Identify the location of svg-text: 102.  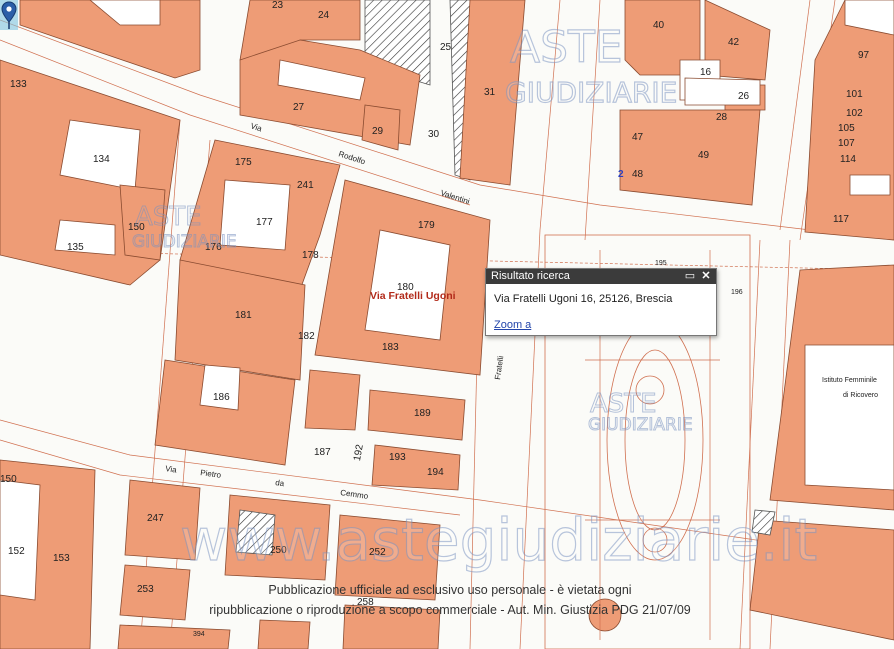
(854, 113).